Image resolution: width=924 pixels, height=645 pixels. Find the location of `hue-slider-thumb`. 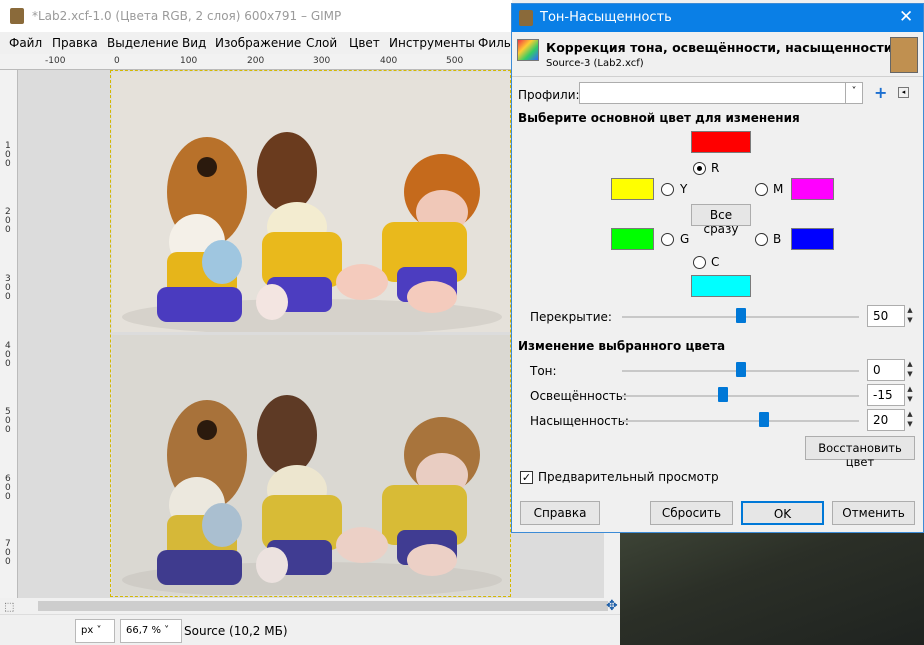

hue-slider-thumb is located at coordinates (740, 369).